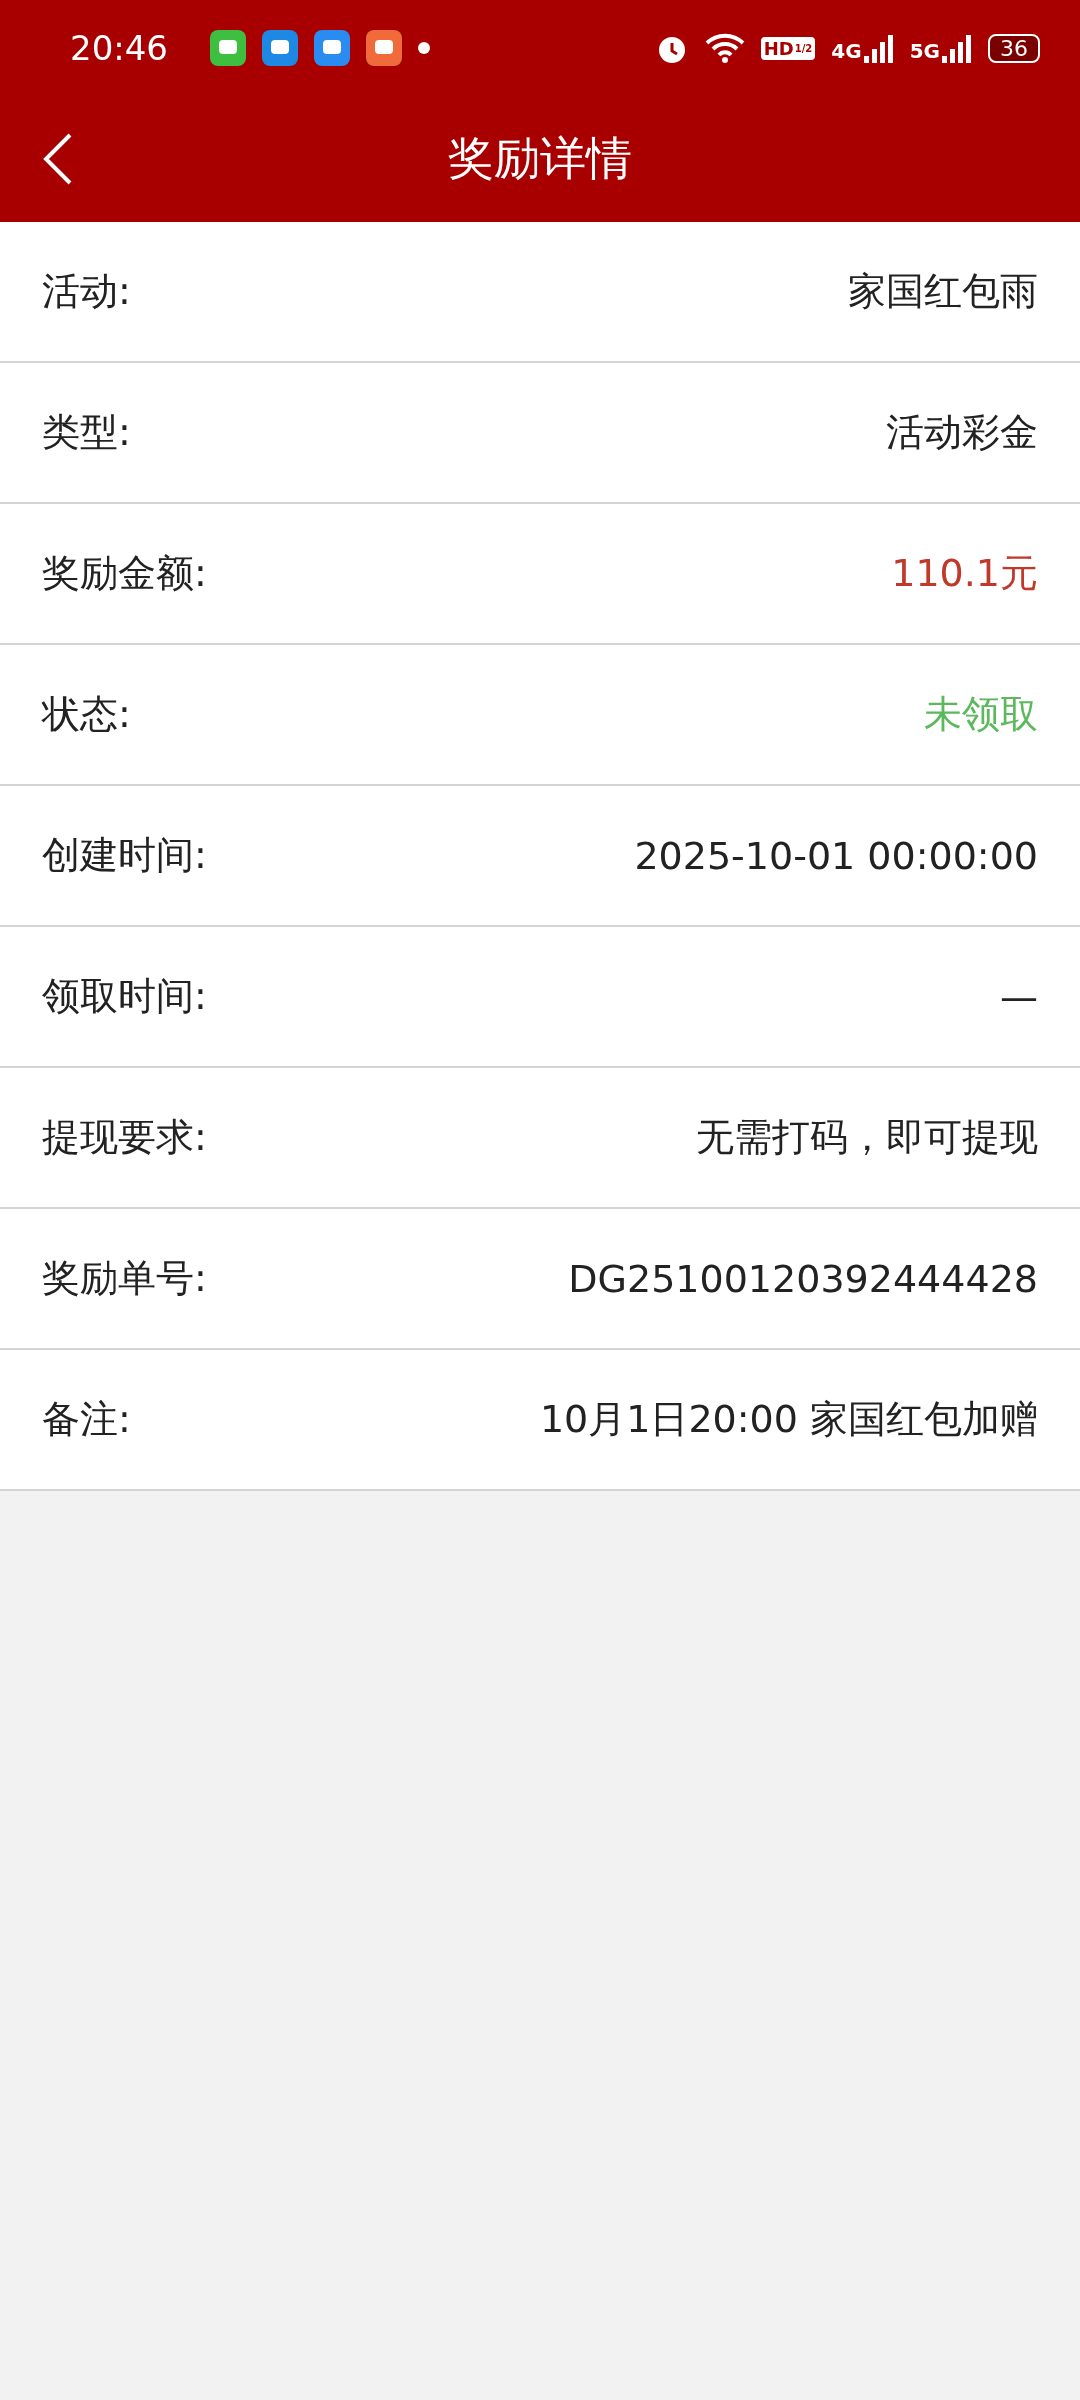 This screenshot has height=2400, width=1080. What do you see at coordinates (962, 432) in the screenshot?
I see `row-value: 活动彩金` at bounding box center [962, 432].